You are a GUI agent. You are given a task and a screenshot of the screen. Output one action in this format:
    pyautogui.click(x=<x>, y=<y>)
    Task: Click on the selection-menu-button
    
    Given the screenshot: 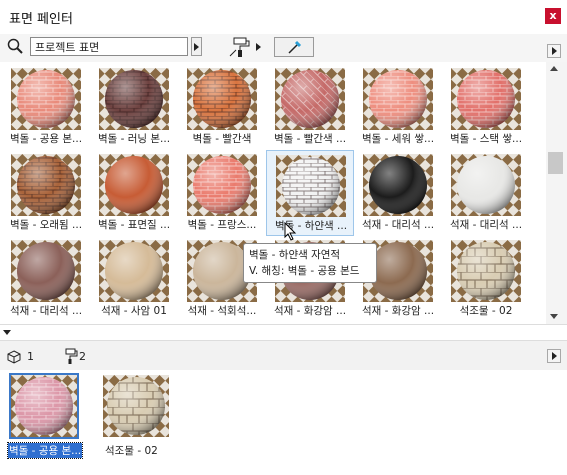 What is the action you would take?
    pyautogui.click(x=554, y=356)
    